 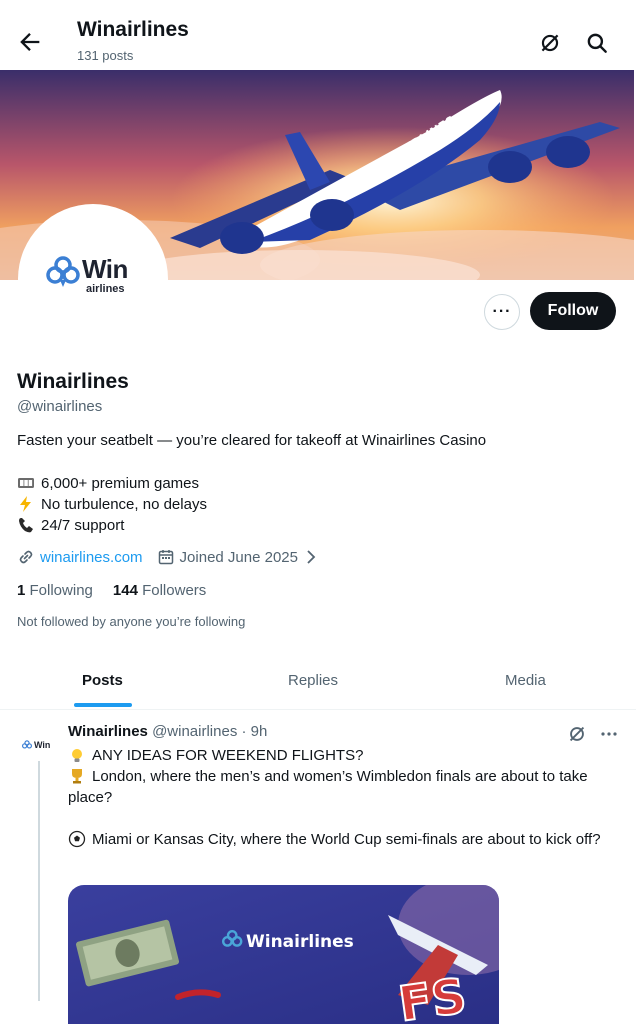 I want to click on post-image-badge: FS, so click(x=432, y=996).